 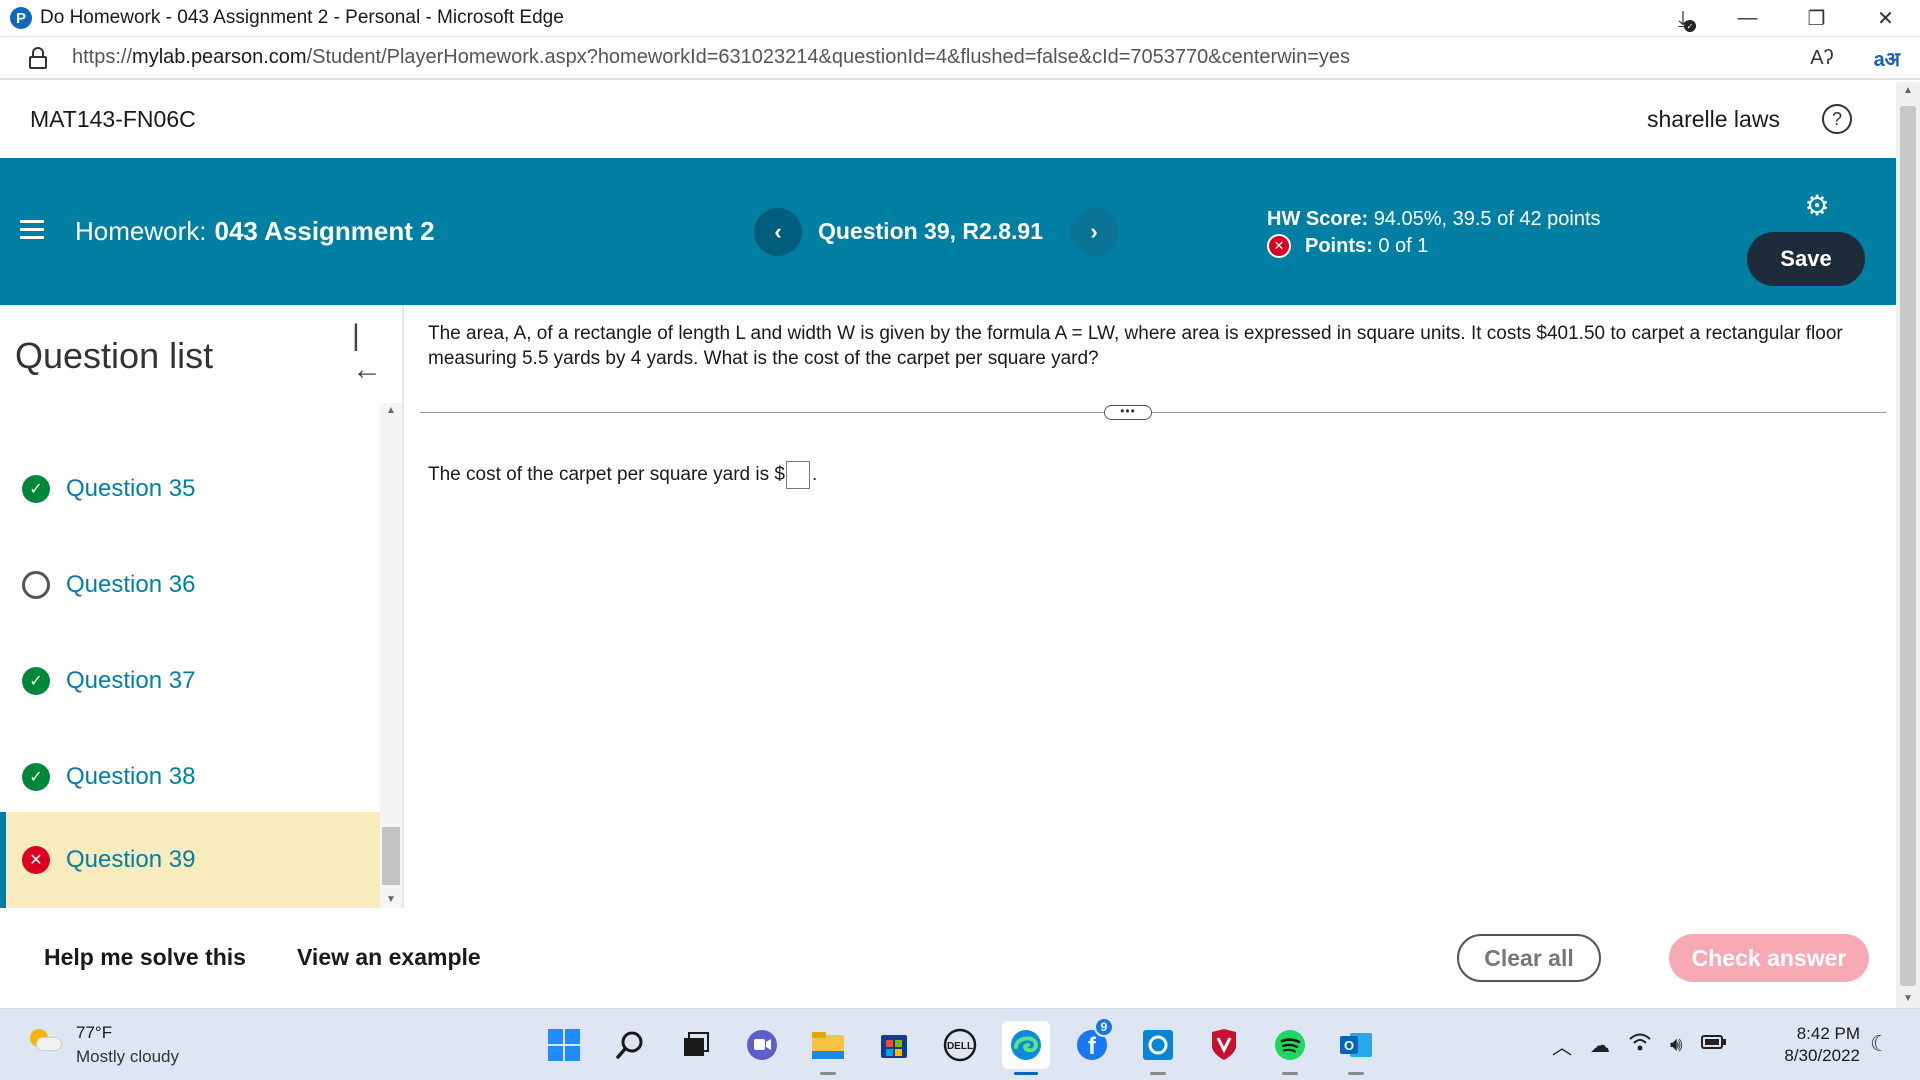 I want to click on address-bar-actions: Aʔ aअ, so click(x=1855, y=58).